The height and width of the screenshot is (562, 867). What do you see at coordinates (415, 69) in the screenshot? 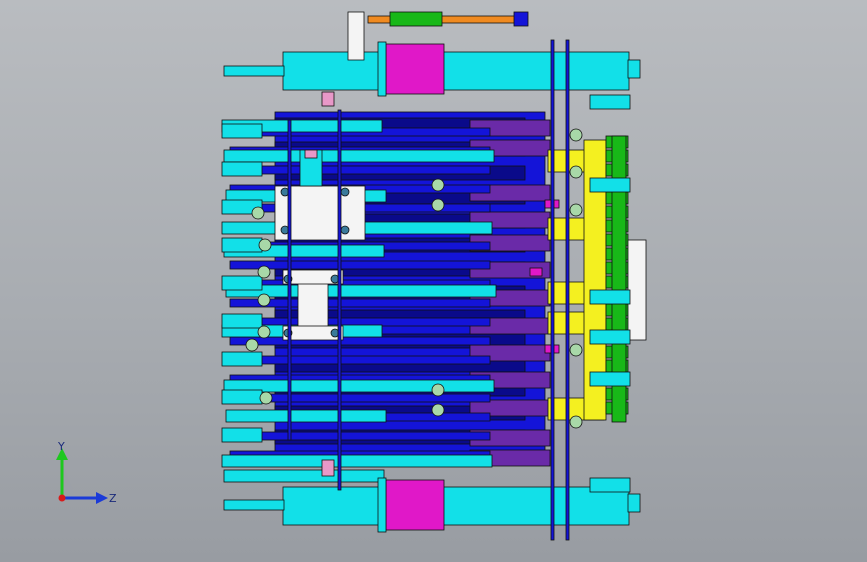
I see `top-magenta-piston` at bounding box center [415, 69].